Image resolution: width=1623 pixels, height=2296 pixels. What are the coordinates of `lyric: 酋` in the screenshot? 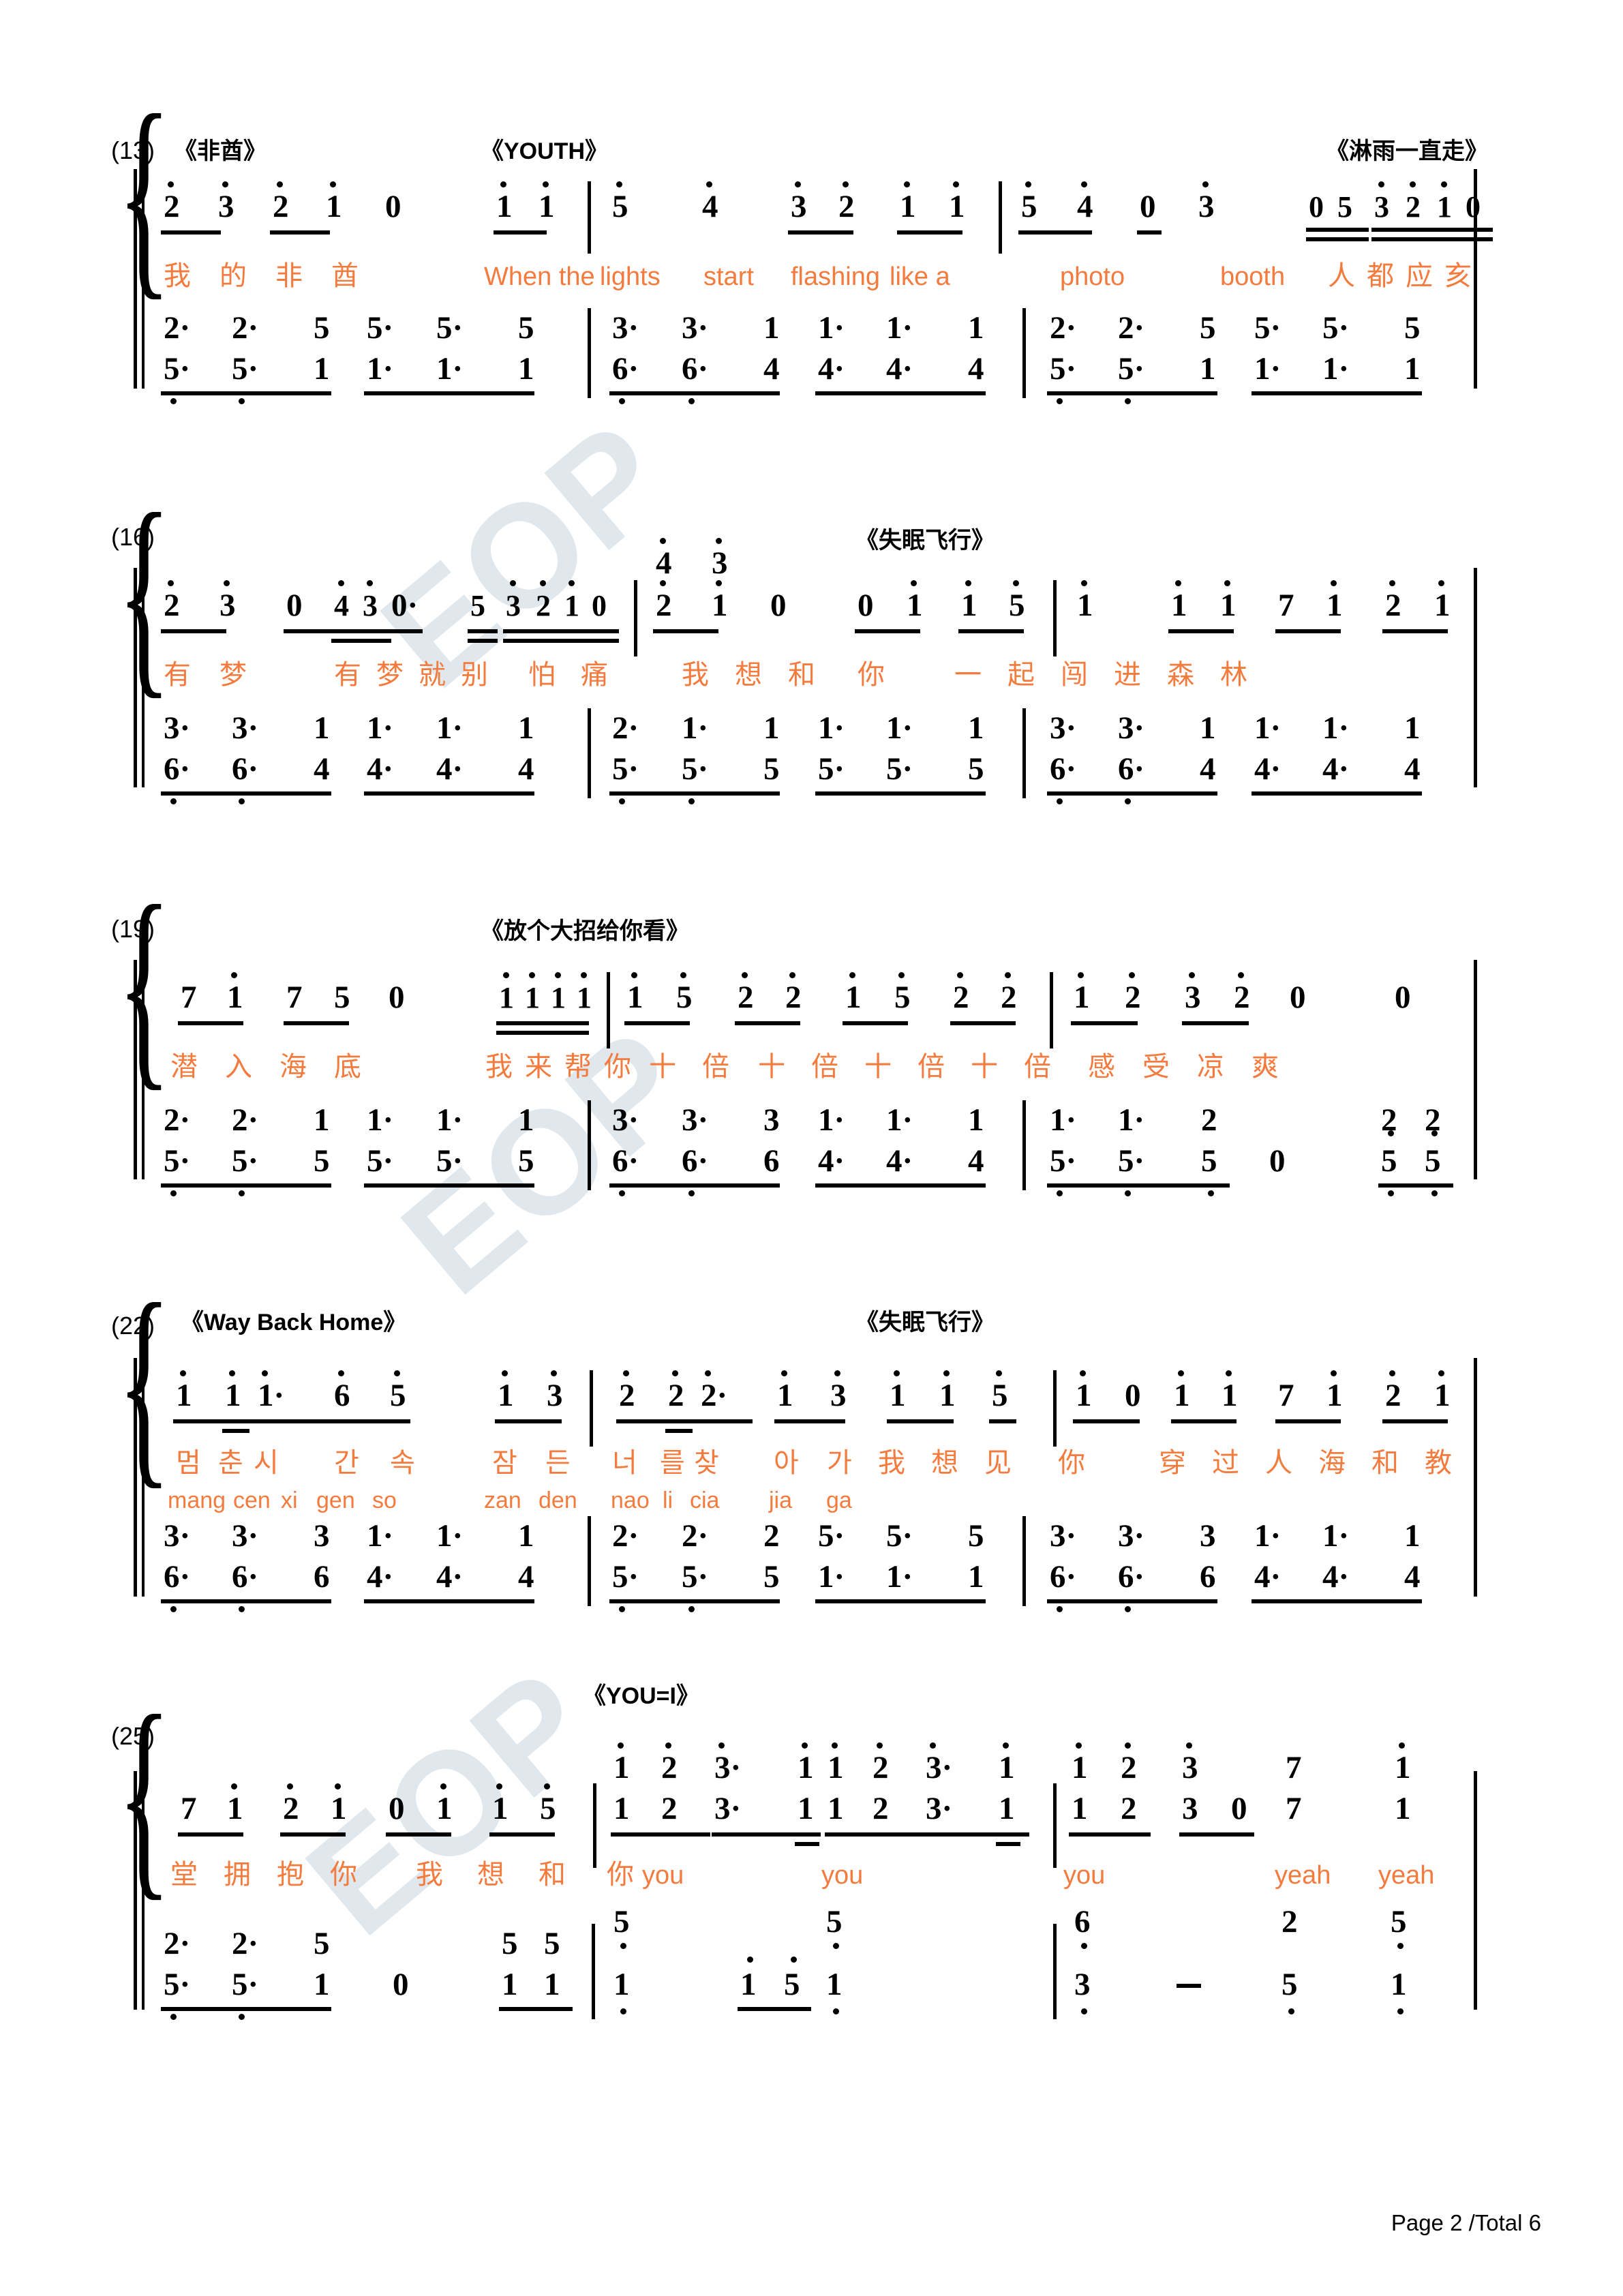 It's located at (345, 276).